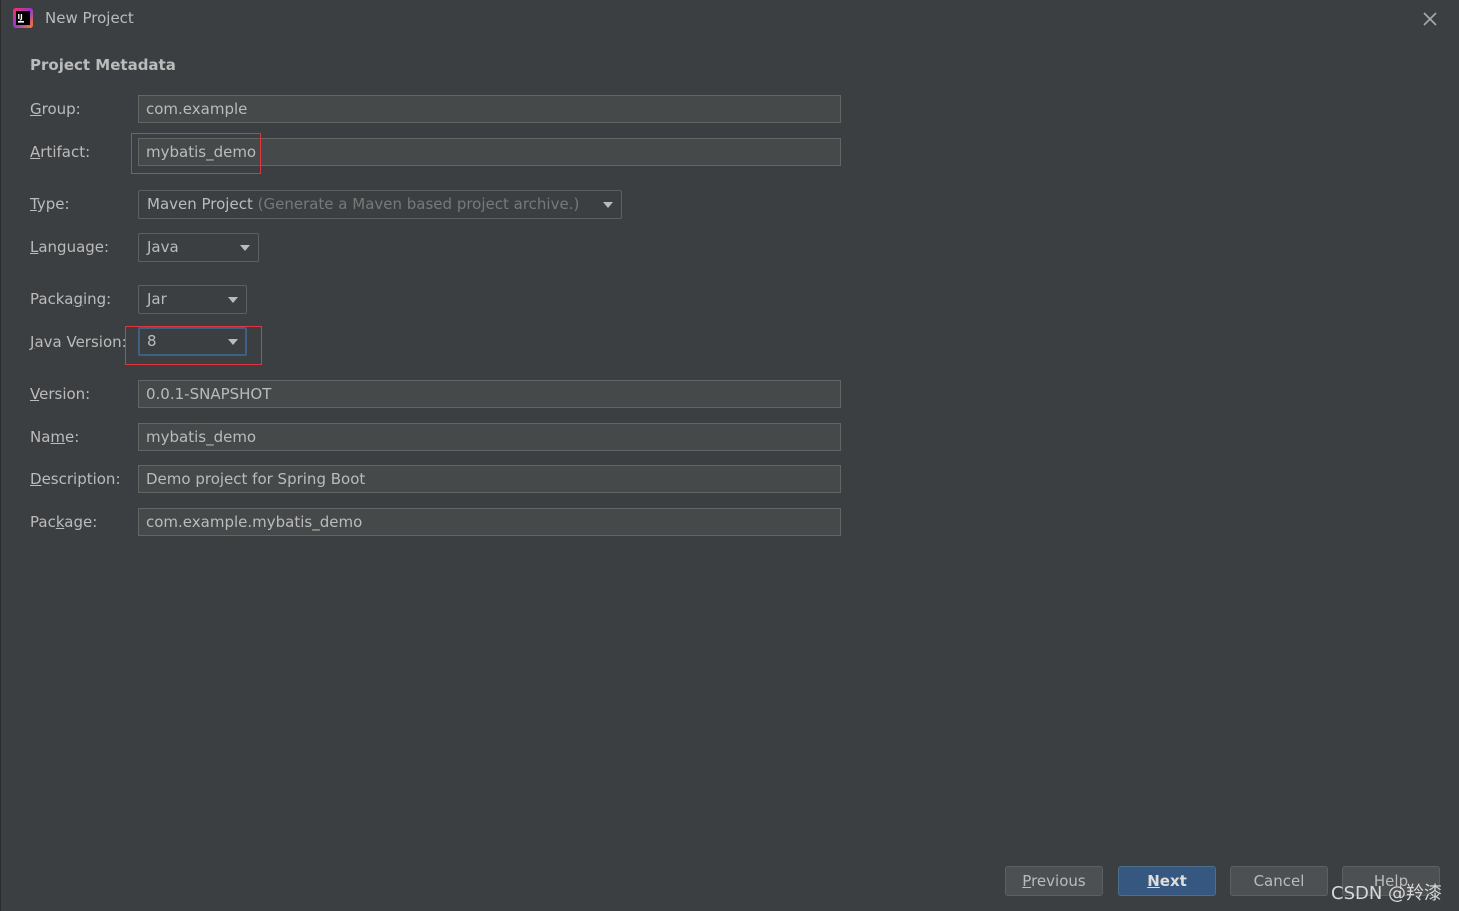 This screenshot has width=1459, height=911. Describe the element at coordinates (43, 522) in the screenshot. I see `package-label-pre: Pac` at that location.